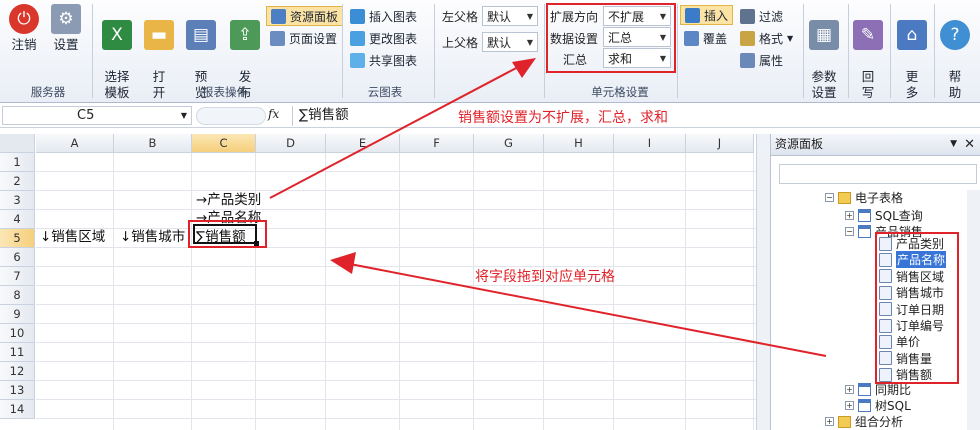 The width and height of the screenshot is (980, 430). Describe the element at coordinates (771, 60) in the screenshot. I see `property-label: 属性` at that location.